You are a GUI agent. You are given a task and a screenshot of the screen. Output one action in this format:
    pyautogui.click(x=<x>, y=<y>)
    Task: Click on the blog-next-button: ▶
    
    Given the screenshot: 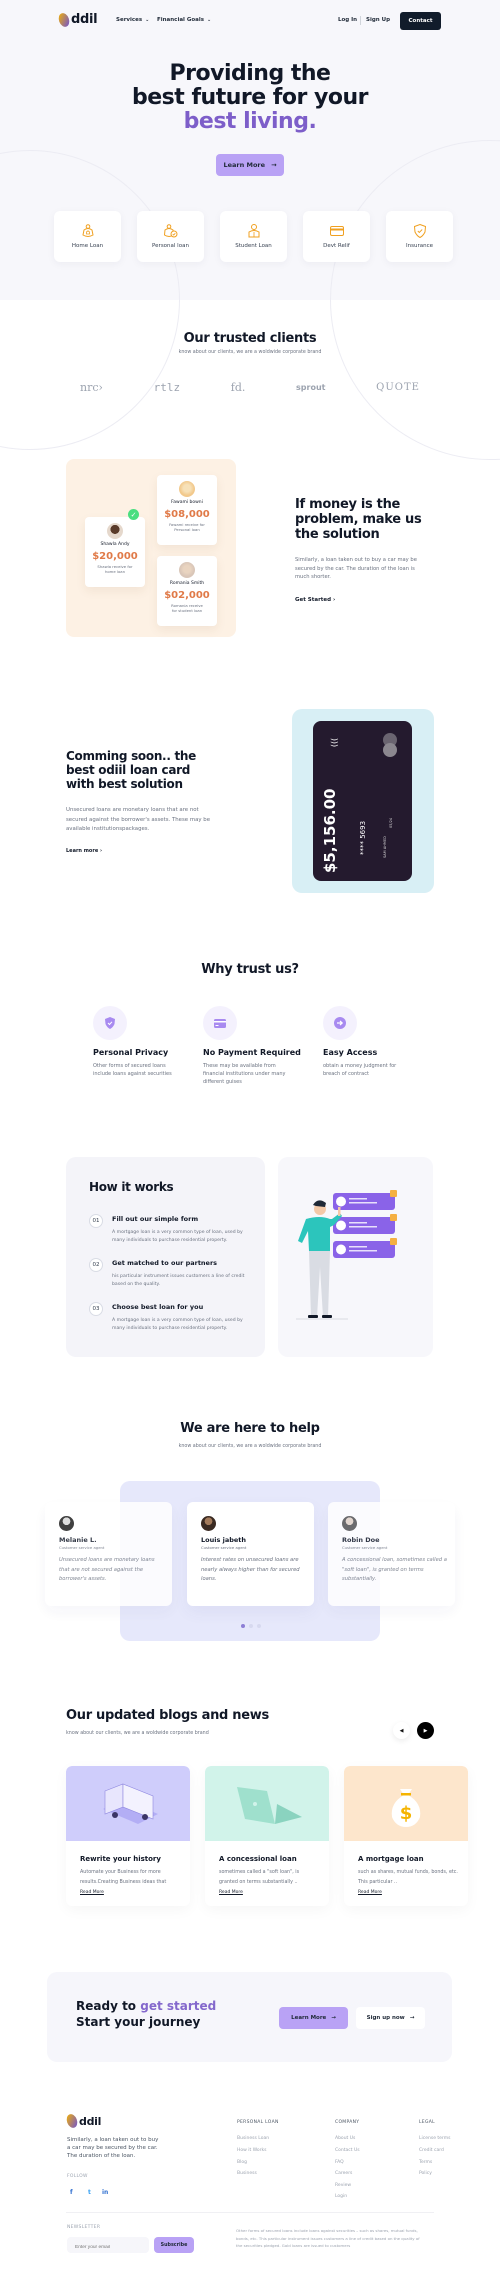 What is the action you would take?
    pyautogui.click(x=425, y=1730)
    